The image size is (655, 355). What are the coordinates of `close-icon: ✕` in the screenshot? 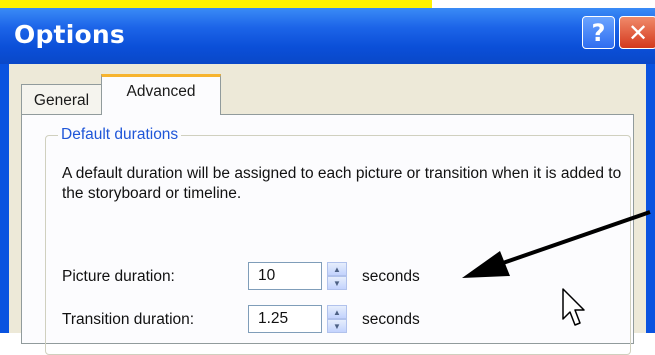 It's located at (638, 32).